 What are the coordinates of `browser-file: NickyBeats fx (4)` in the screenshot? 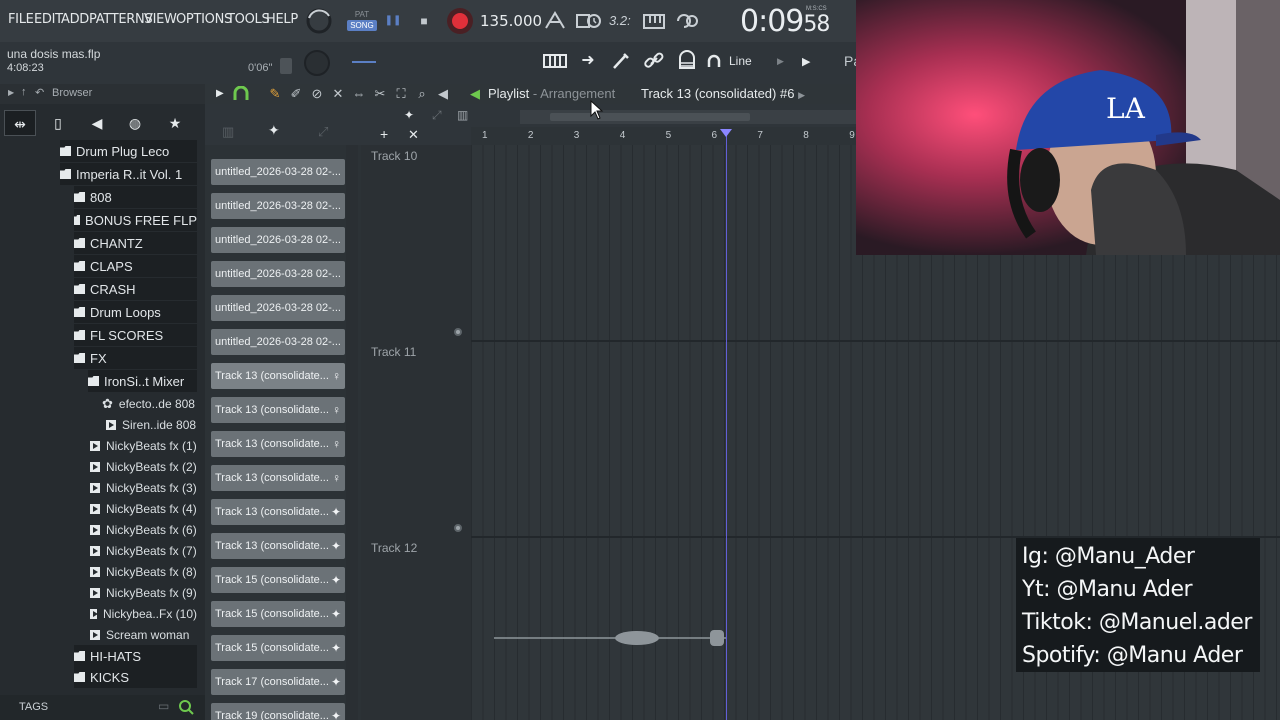 It's located at (143, 509).